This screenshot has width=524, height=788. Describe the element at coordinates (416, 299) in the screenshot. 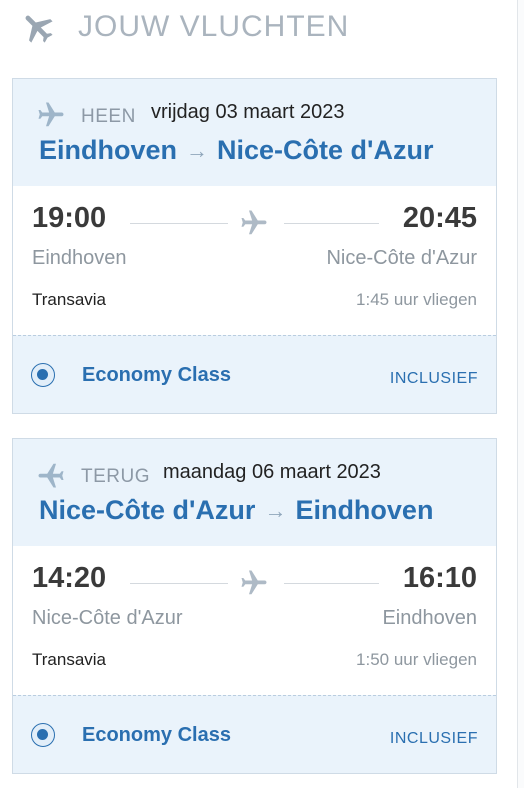

I see `flight-duration: 1:45 uur vliegen` at that location.